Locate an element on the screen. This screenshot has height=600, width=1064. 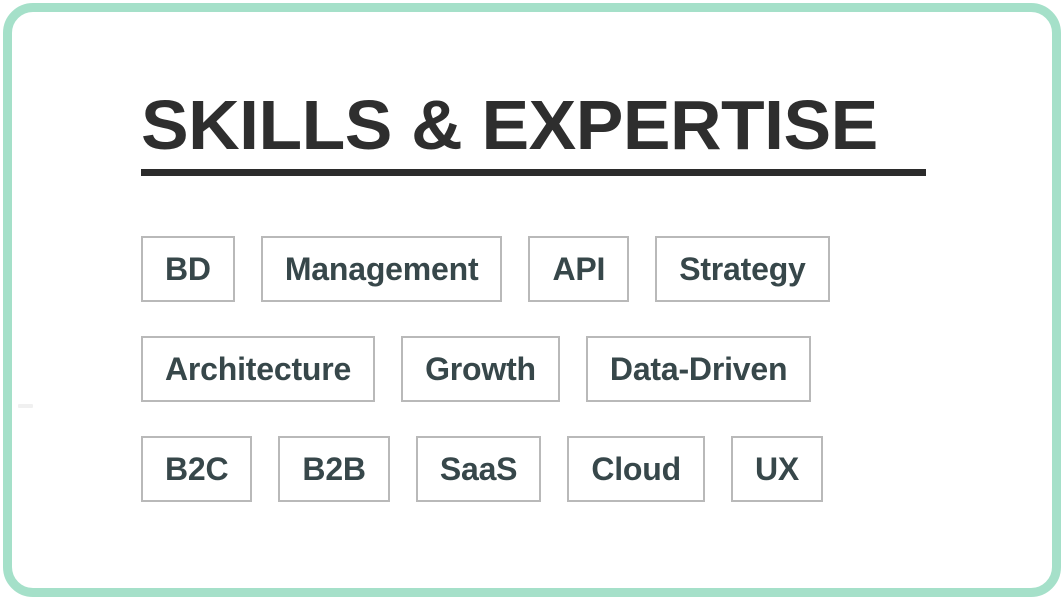
skill-tag-label: Management is located at coordinates (381, 269).